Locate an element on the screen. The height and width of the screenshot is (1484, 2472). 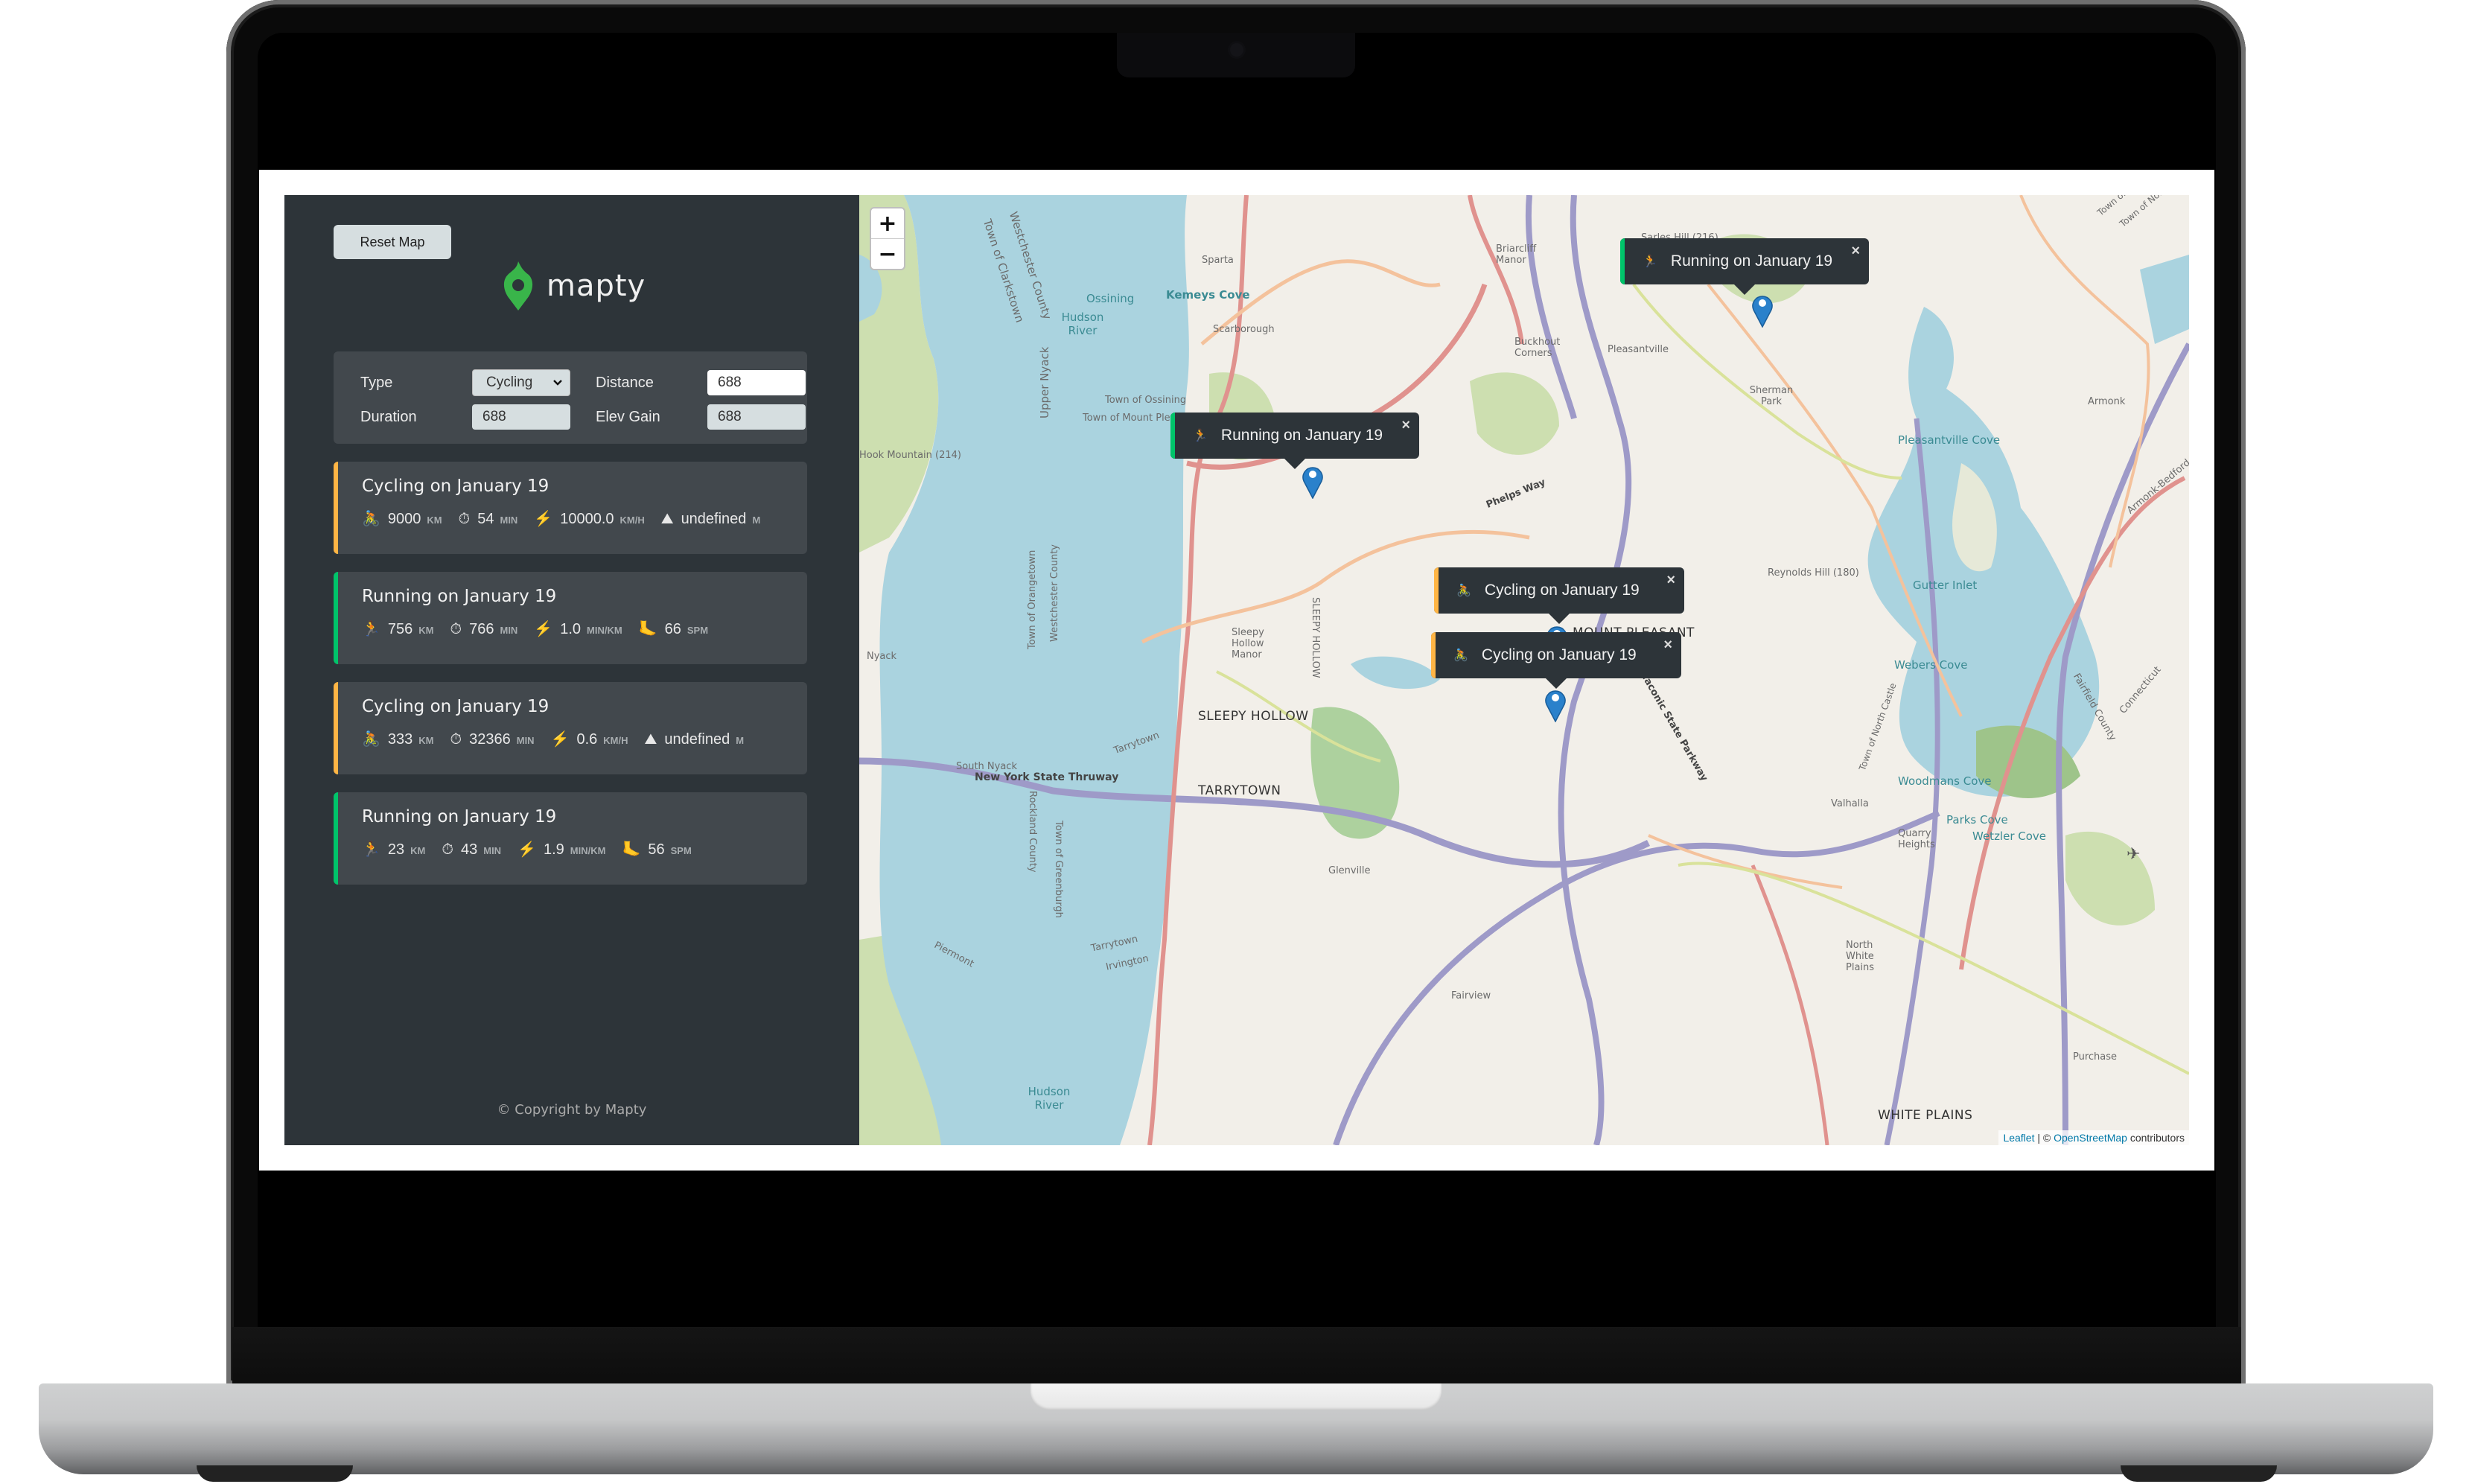
map-label: Armonk is located at coordinates (2107, 401).